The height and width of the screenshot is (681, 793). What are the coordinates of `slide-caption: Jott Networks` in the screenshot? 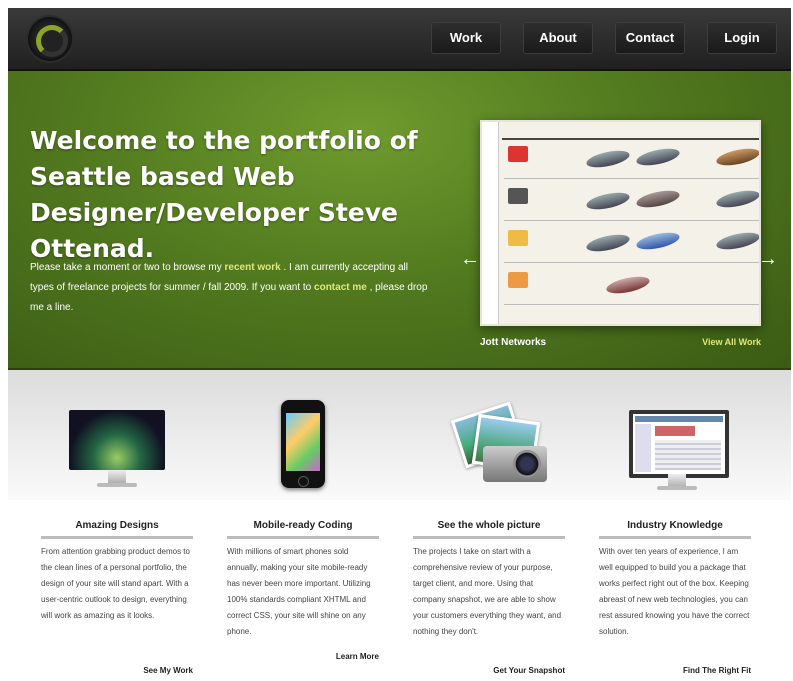 It's located at (513, 342).